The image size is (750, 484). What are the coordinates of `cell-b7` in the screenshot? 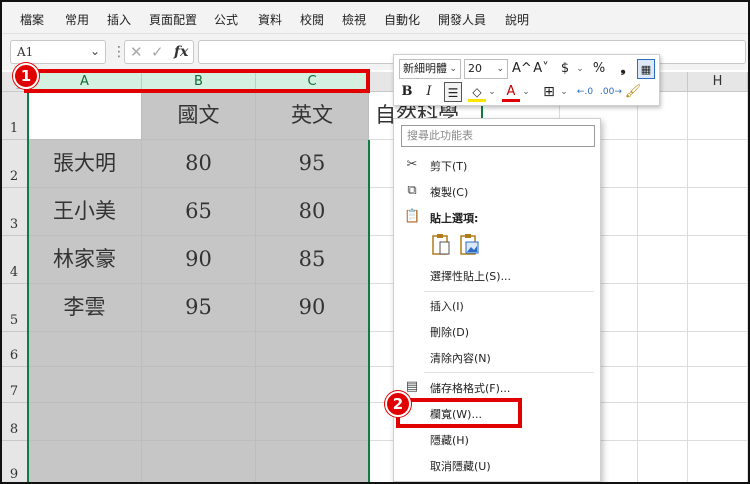 It's located at (199, 385).